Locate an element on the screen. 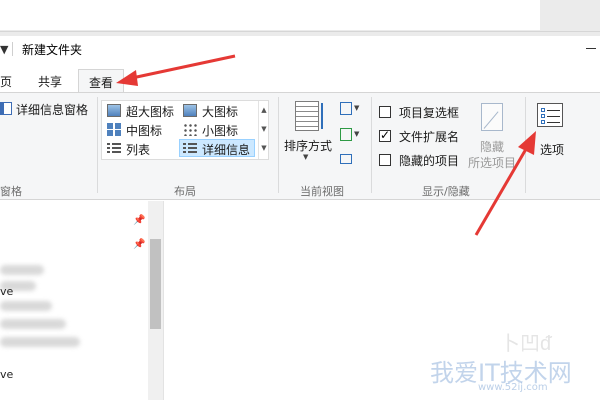 The width and height of the screenshot is (600, 400). layout-list: 列表 is located at coordinates (141, 149).